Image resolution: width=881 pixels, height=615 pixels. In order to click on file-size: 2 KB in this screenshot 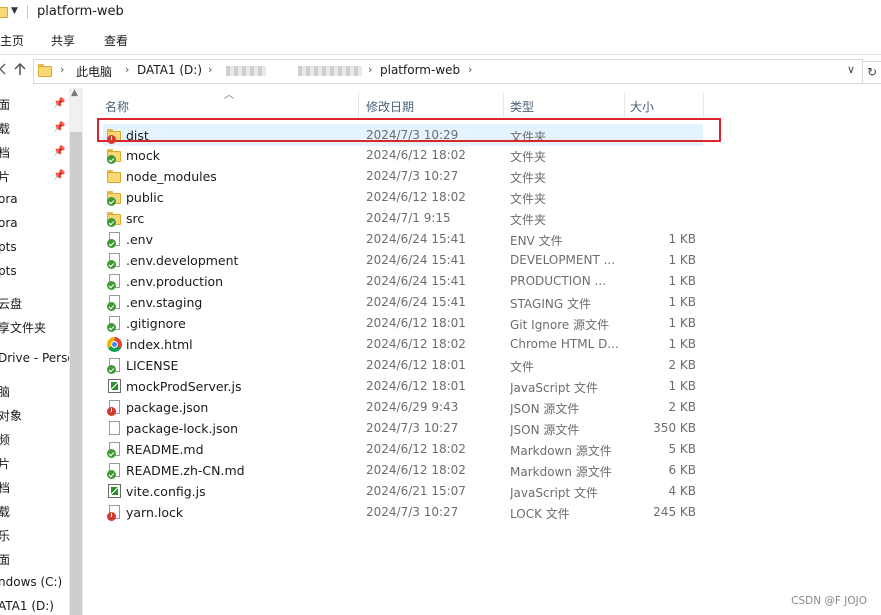, I will do `click(682, 365)`.